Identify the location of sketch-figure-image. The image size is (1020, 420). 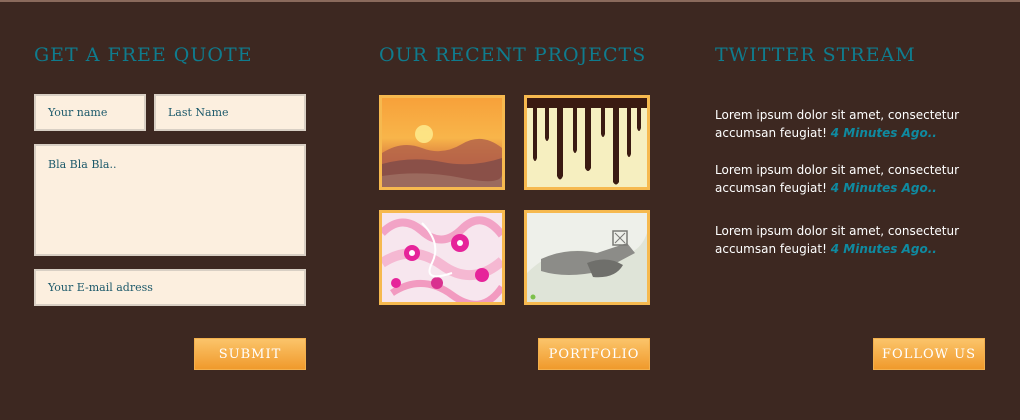
(587, 257).